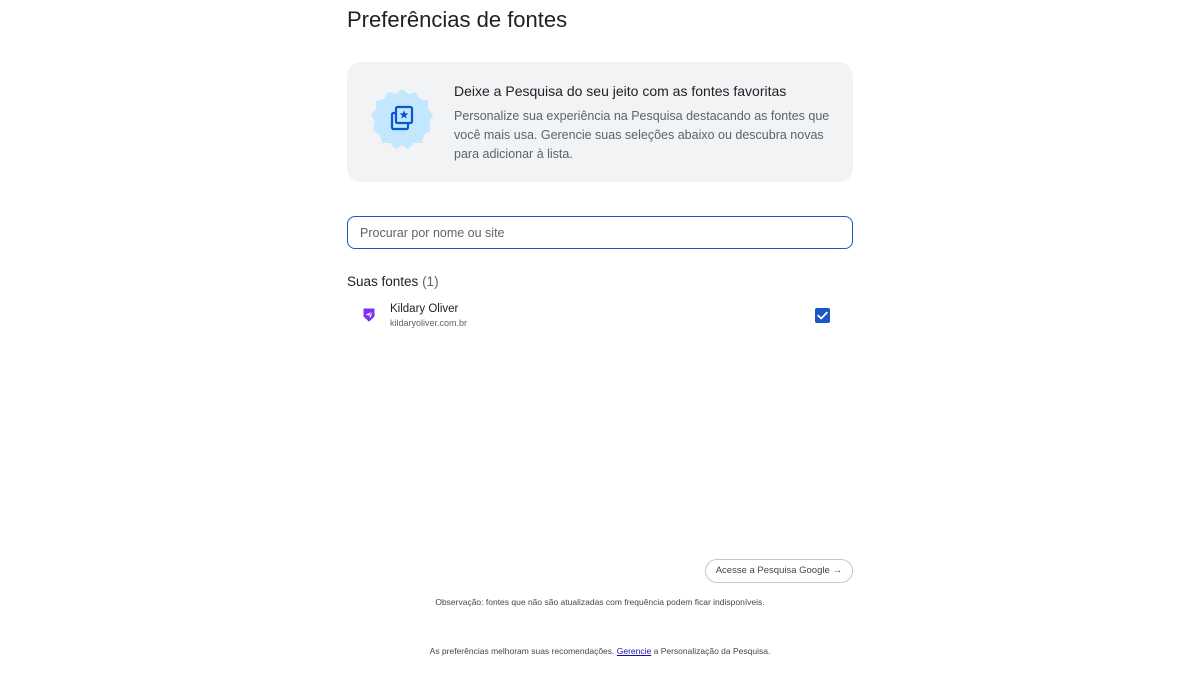 The image size is (1200, 675). Describe the element at coordinates (429, 323) in the screenshot. I see `source-site: kildaryoliver.com.br` at that location.